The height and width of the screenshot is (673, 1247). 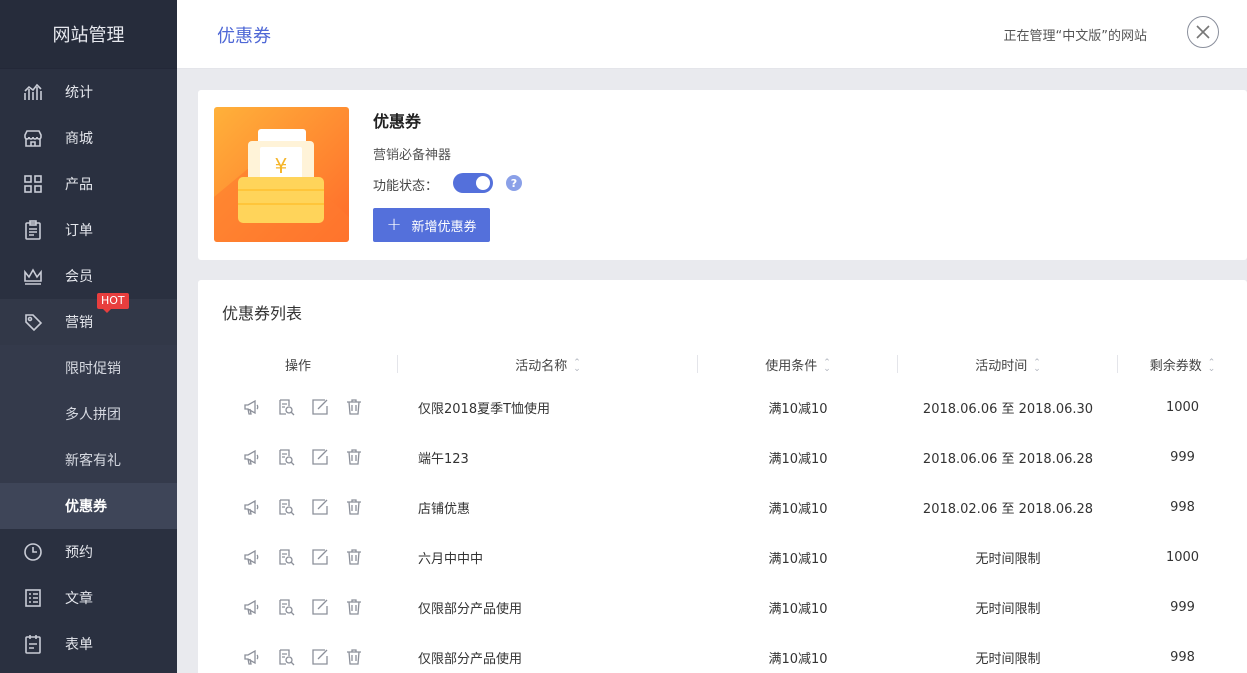 What do you see at coordinates (113, 303) in the screenshot?
I see `hot-badge: HOT` at bounding box center [113, 303].